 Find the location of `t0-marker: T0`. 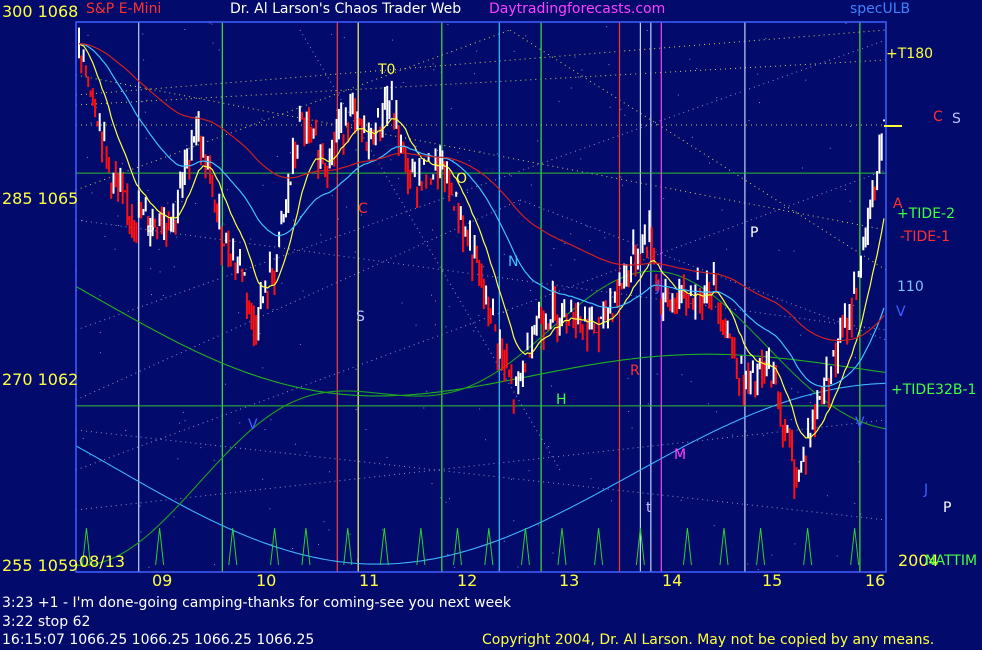

t0-marker: T0 is located at coordinates (387, 70).